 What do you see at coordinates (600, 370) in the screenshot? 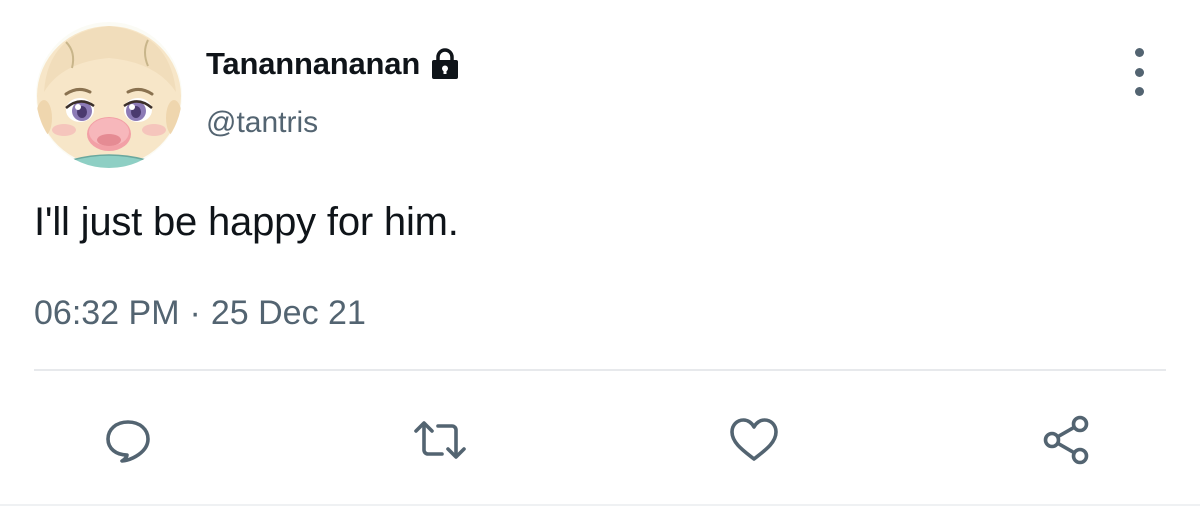
I see `divider` at bounding box center [600, 370].